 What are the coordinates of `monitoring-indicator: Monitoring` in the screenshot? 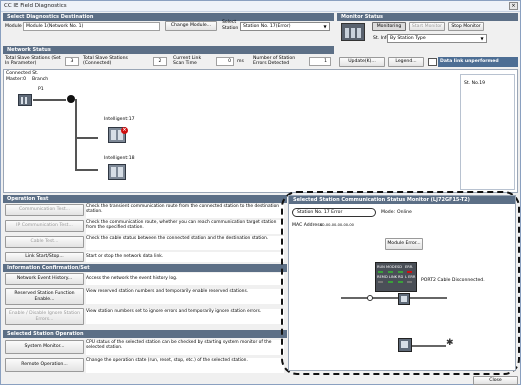 It's located at (389, 26).